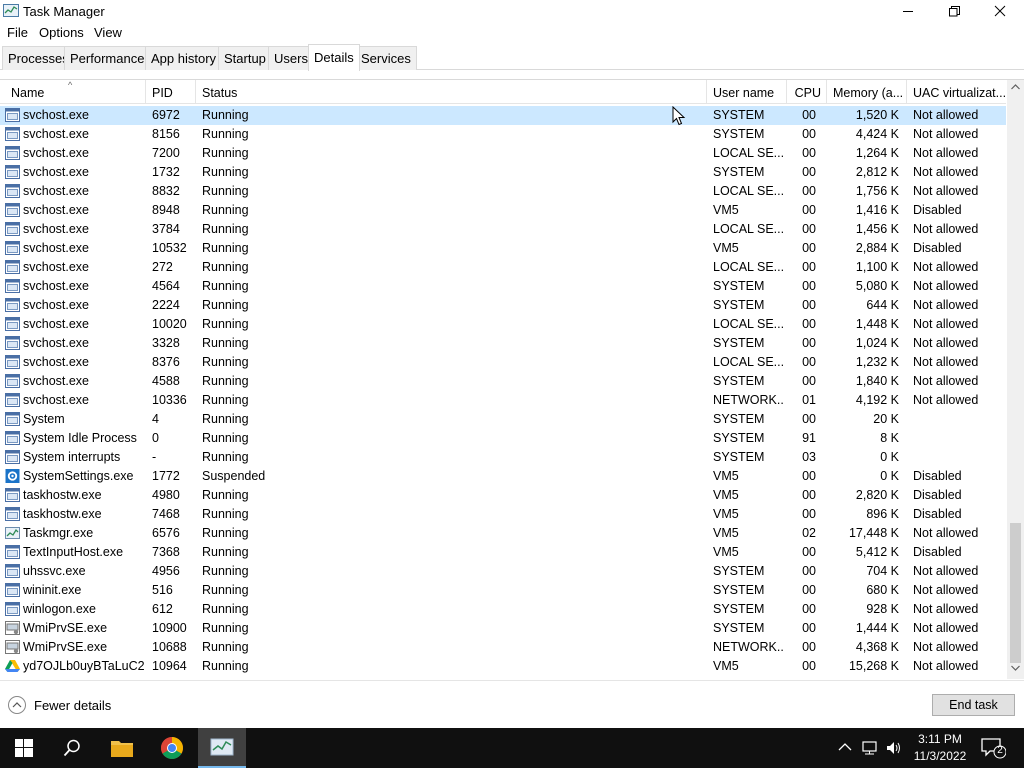 The image size is (1024, 768). Describe the element at coordinates (807, 92) in the screenshot. I see `column-header-cpu: CPU` at that location.